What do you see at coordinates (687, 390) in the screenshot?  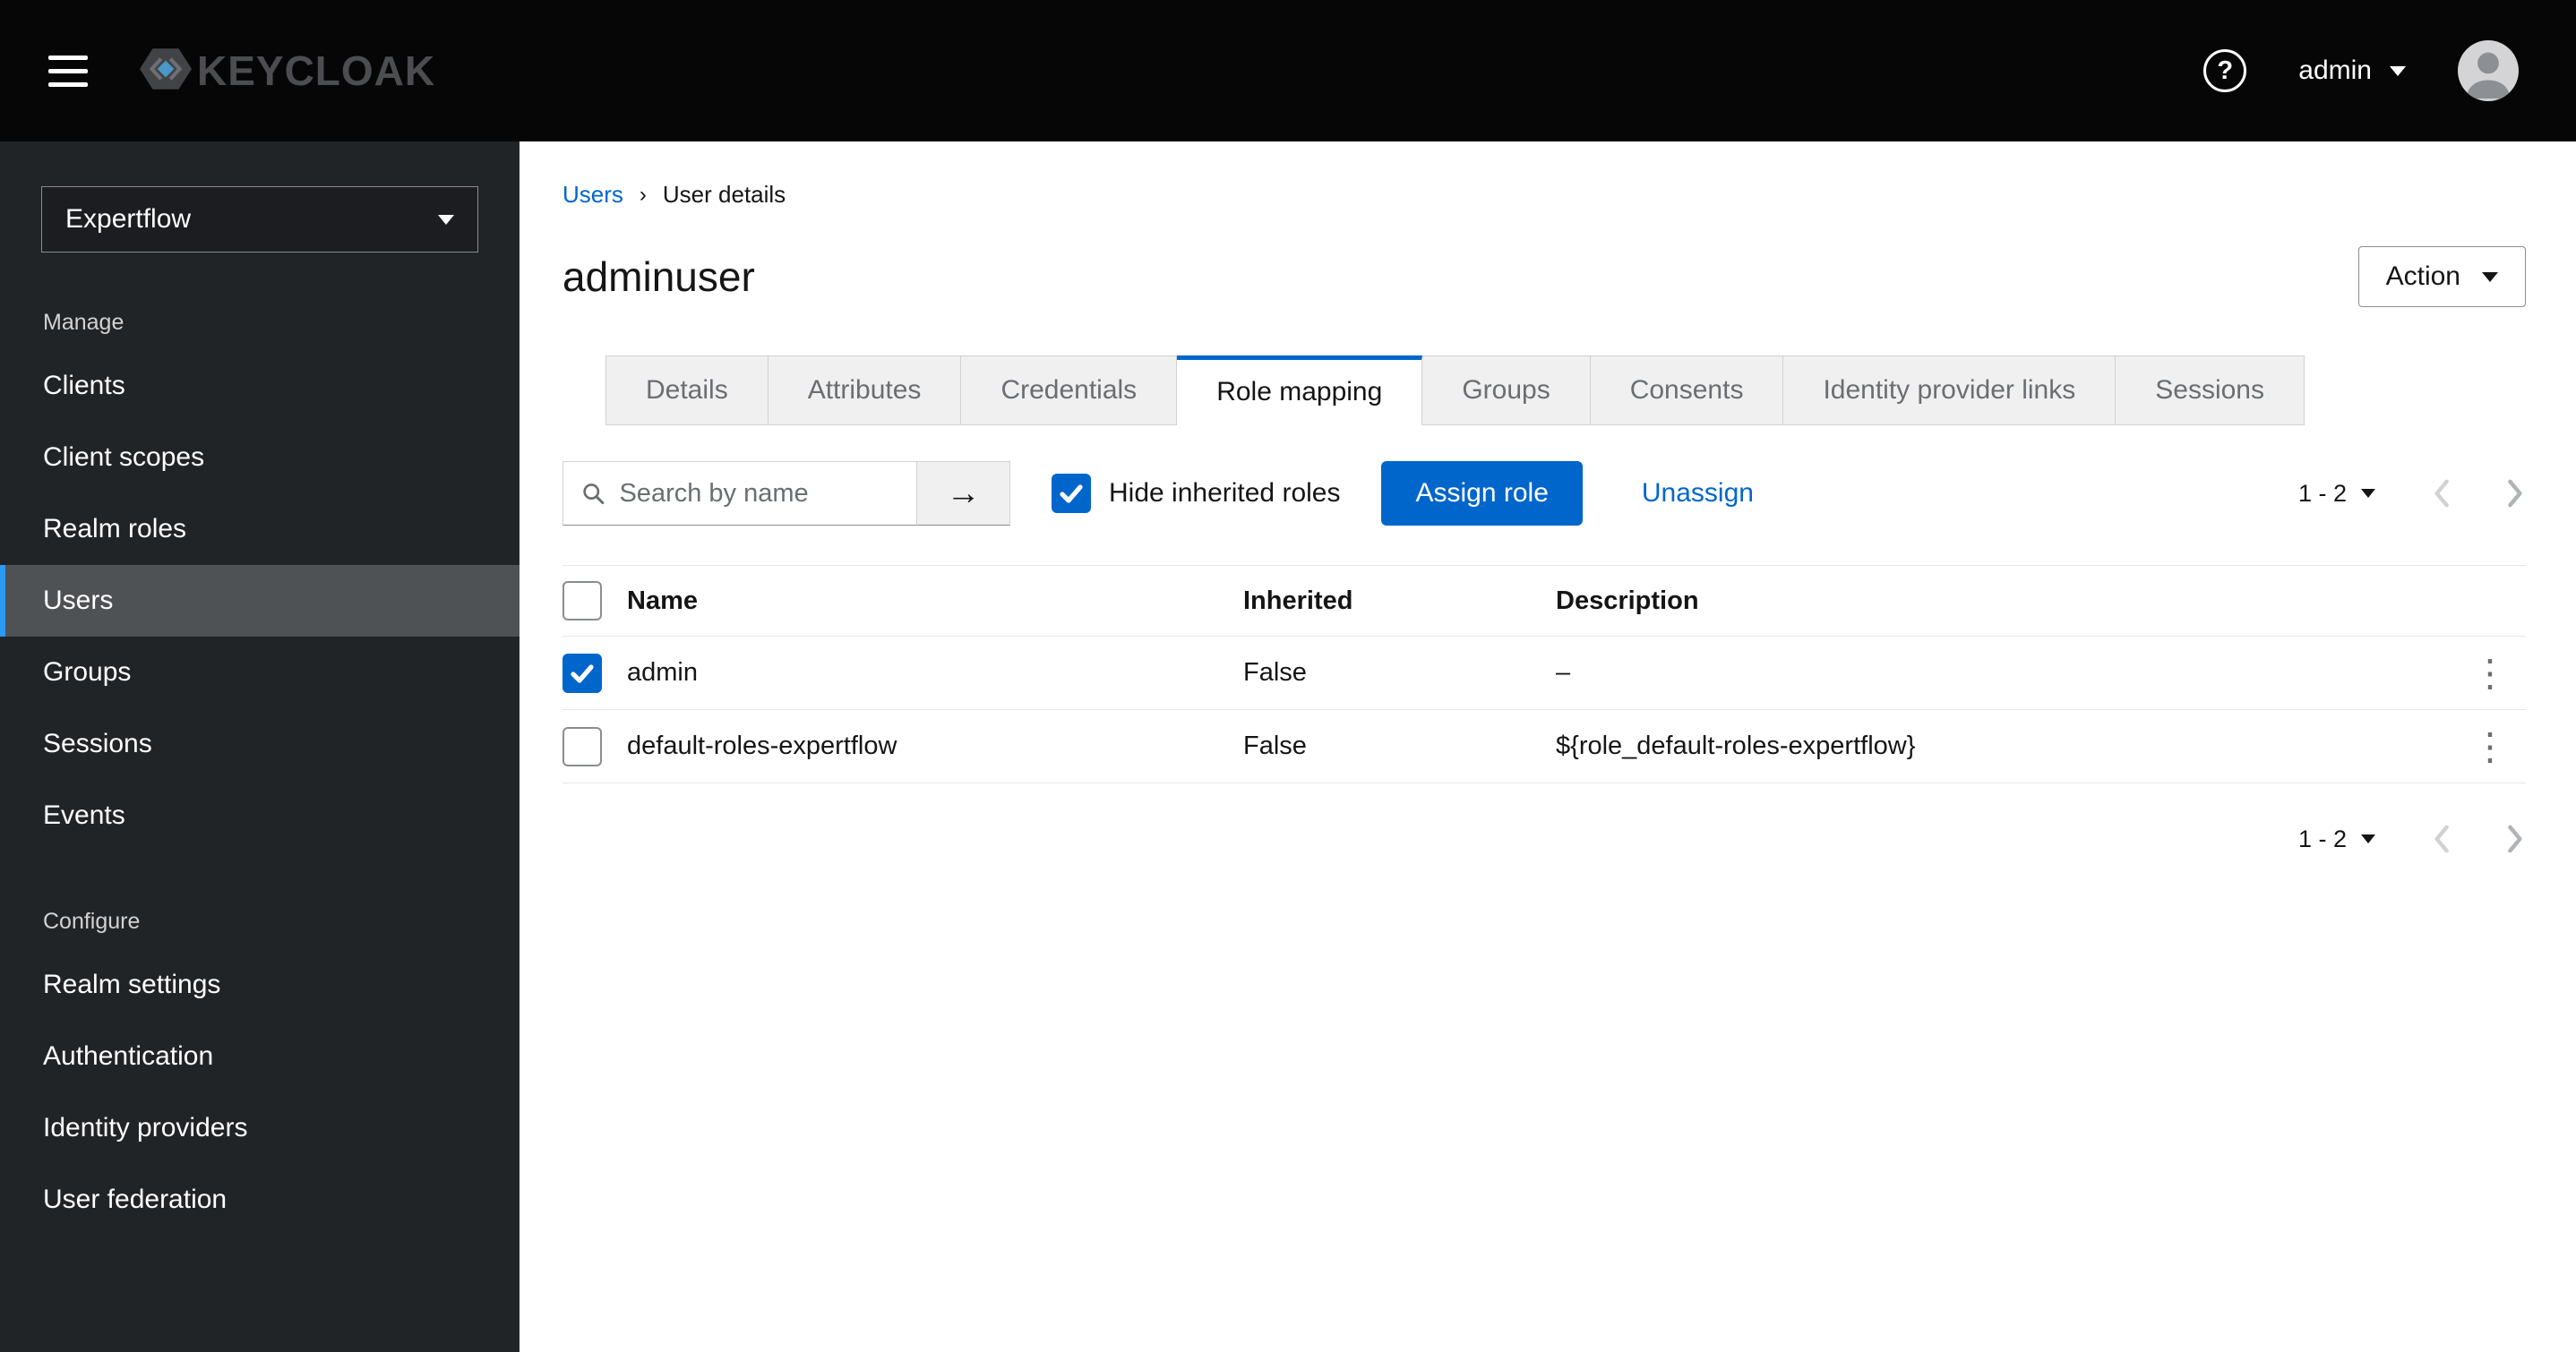 I see `tab-details: Details` at bounding box center [687, 390].